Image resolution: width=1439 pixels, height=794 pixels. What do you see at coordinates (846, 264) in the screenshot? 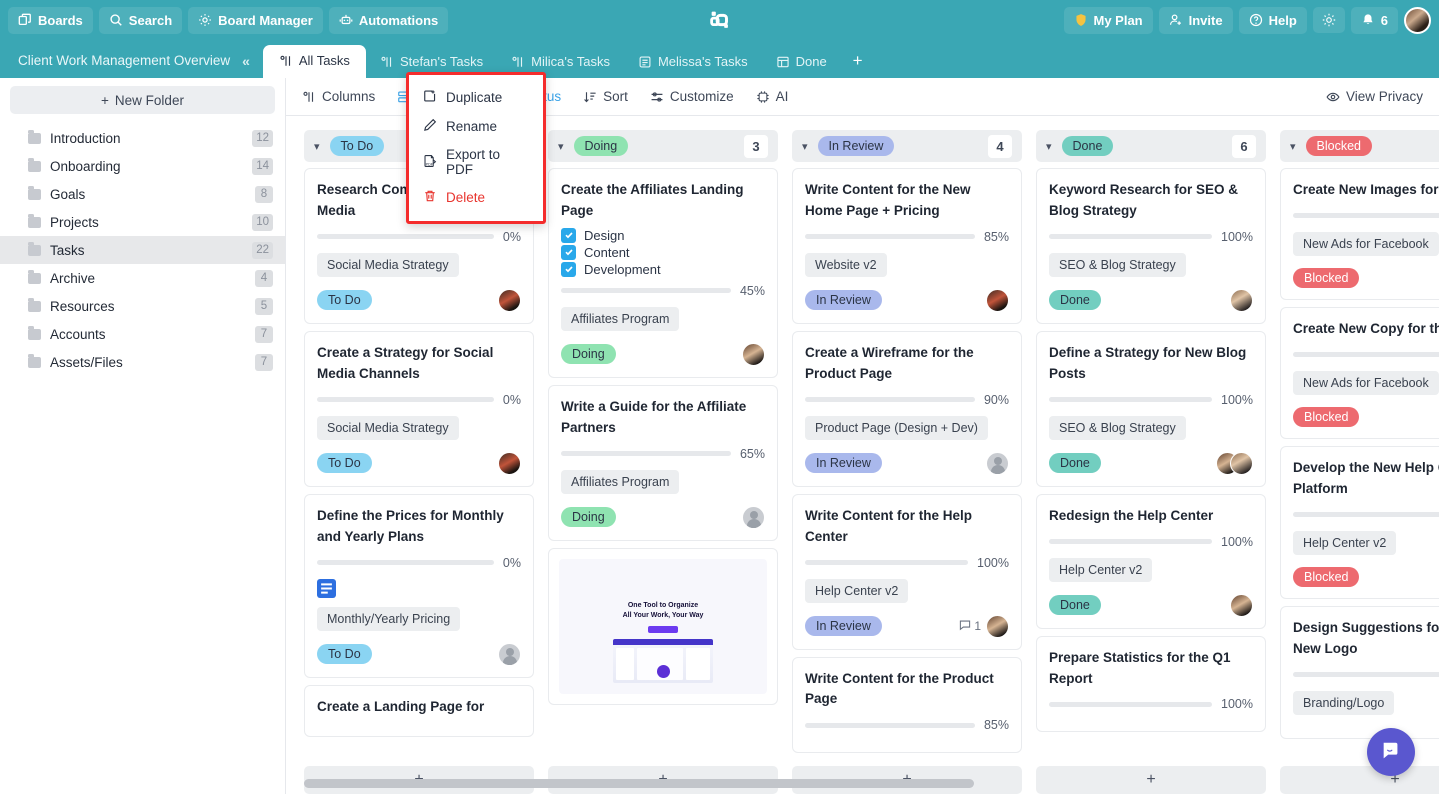
I see `card-tag: Website v2` at bounding box center [846, 264].